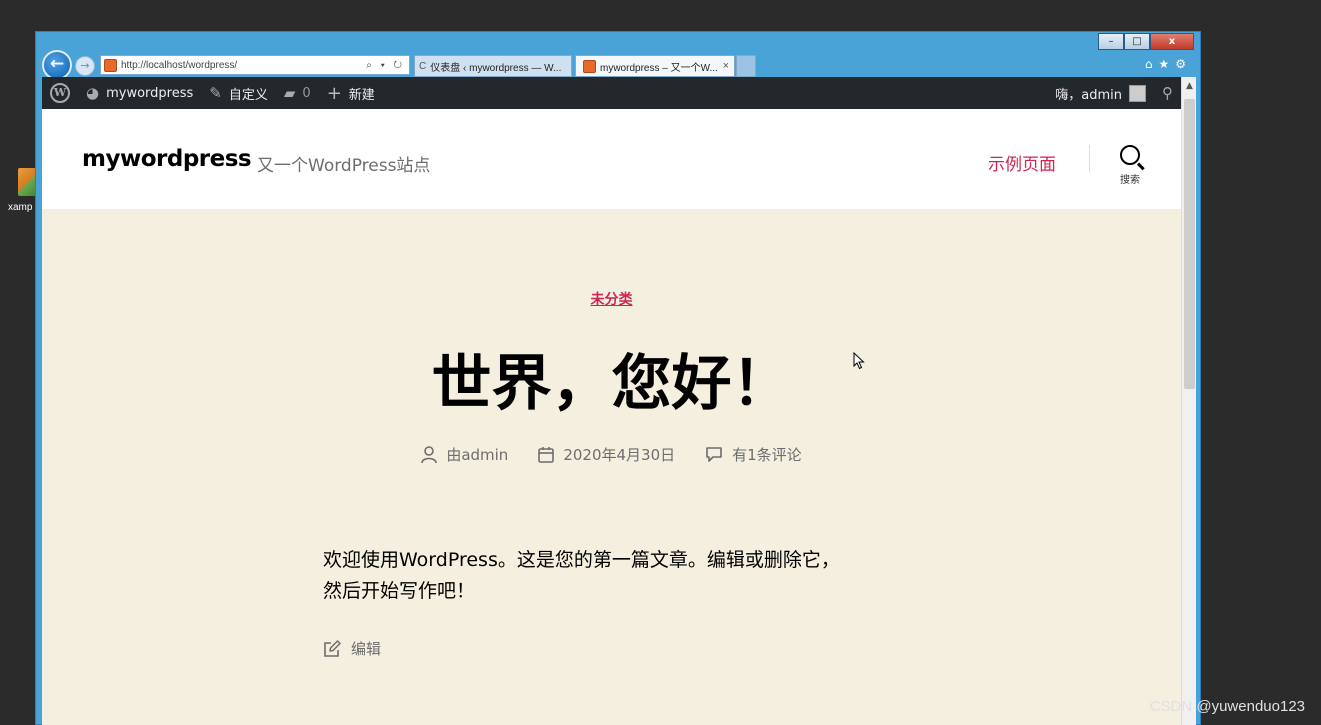 This screenshot has height=725, width=1321. Describe the element at coordinates (611, 93) in the screenshot. I see `wp-admin-bar: W ◕ mywordpress ✎ 自定义 ▰ 0 + 新建 嗨，admin ⚲` at that location.